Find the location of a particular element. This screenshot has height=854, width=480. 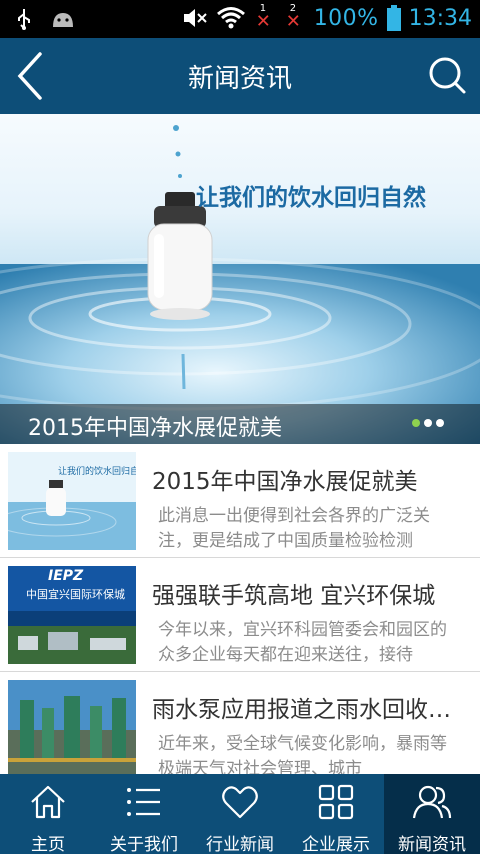

battery-icon is located at coordinates (393, 18).